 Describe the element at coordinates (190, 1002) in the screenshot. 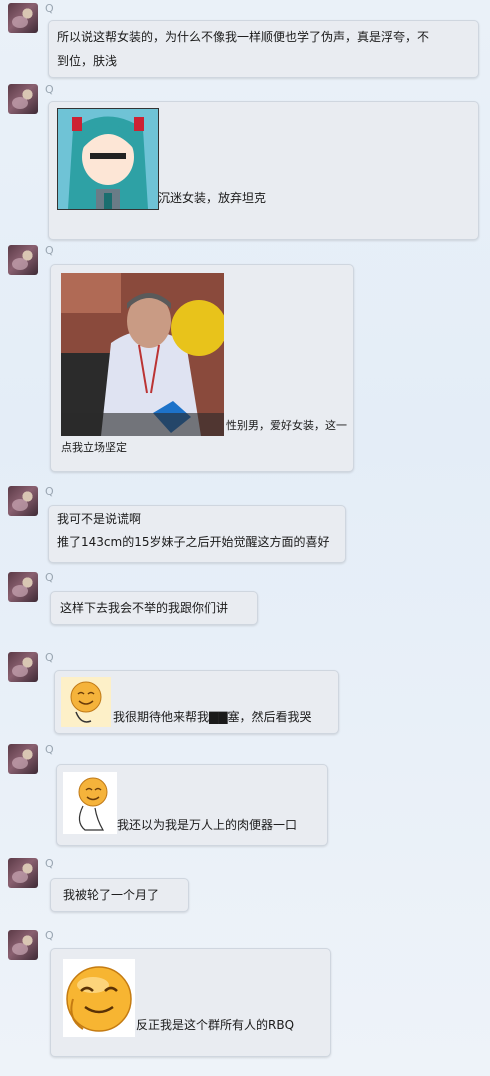

I see `message-bubble: 反正我是这个群所有人的RBQ` at that location.